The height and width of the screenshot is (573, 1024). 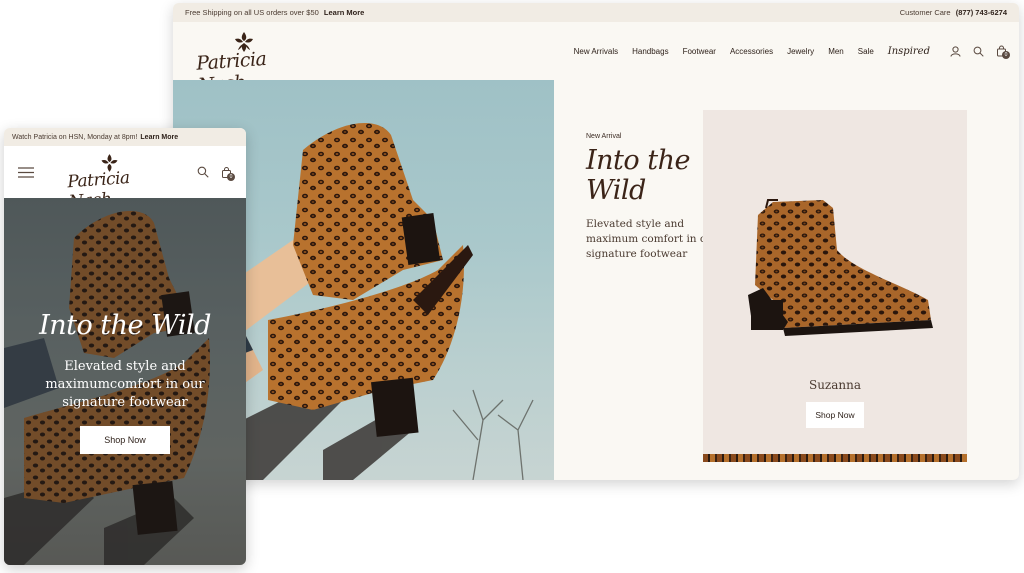 I want to click on nav-item-footwear: Footwear, so click(x=699, y=51).